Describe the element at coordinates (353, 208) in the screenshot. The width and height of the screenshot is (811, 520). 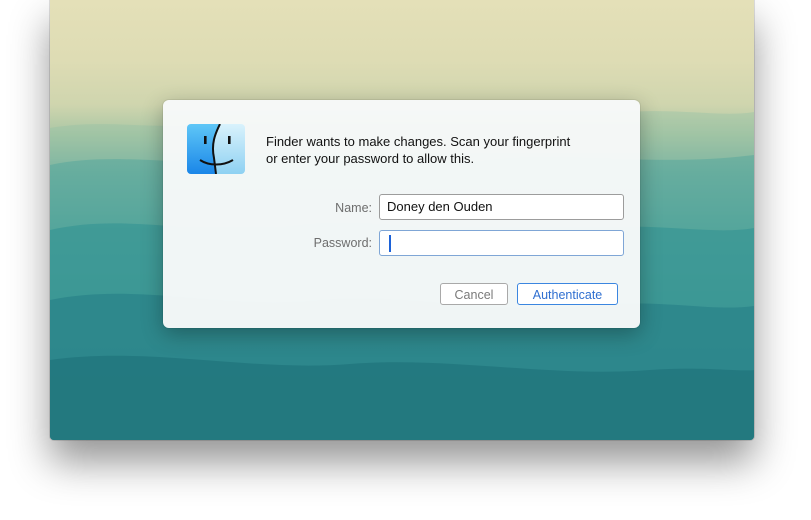
I see `name-label: Name:` at that location.